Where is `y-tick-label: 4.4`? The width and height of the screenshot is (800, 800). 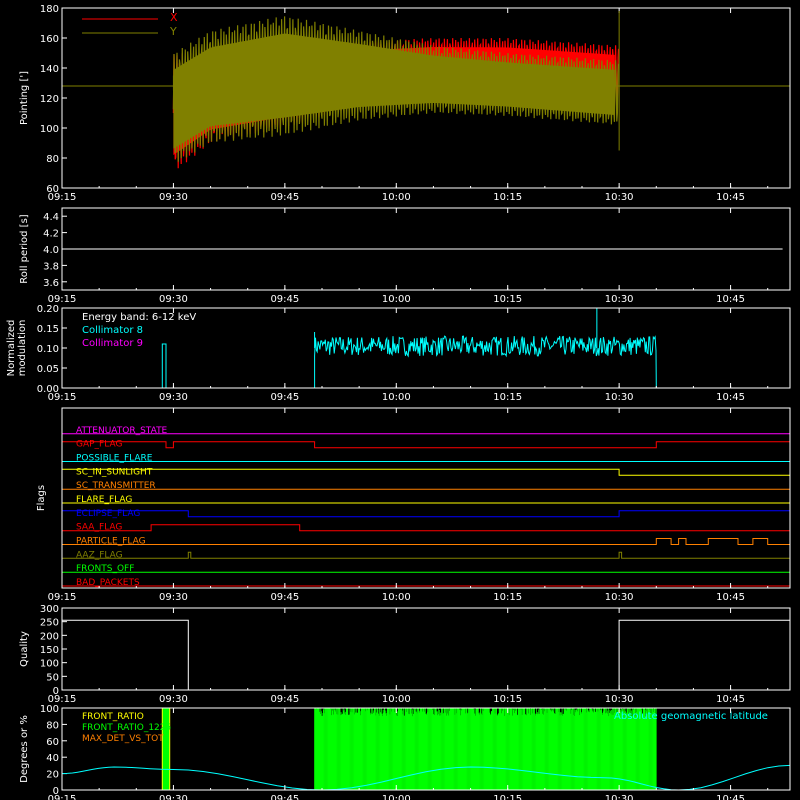 y-tick-label: 4.4 is located at coordinates (51, 217).